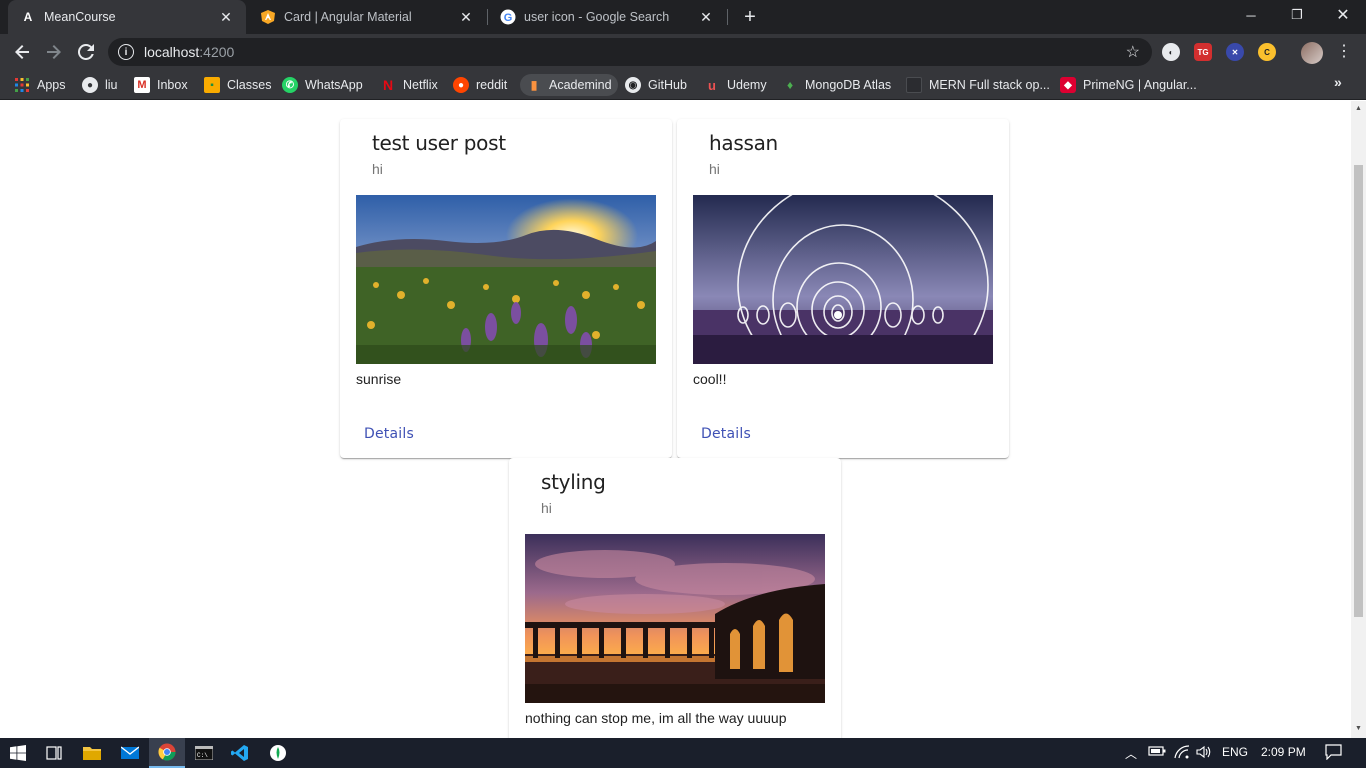  Describe the element at coordinates (1203, 52) in the screenshot. I see `extension-tg-icon: TG` at that location.